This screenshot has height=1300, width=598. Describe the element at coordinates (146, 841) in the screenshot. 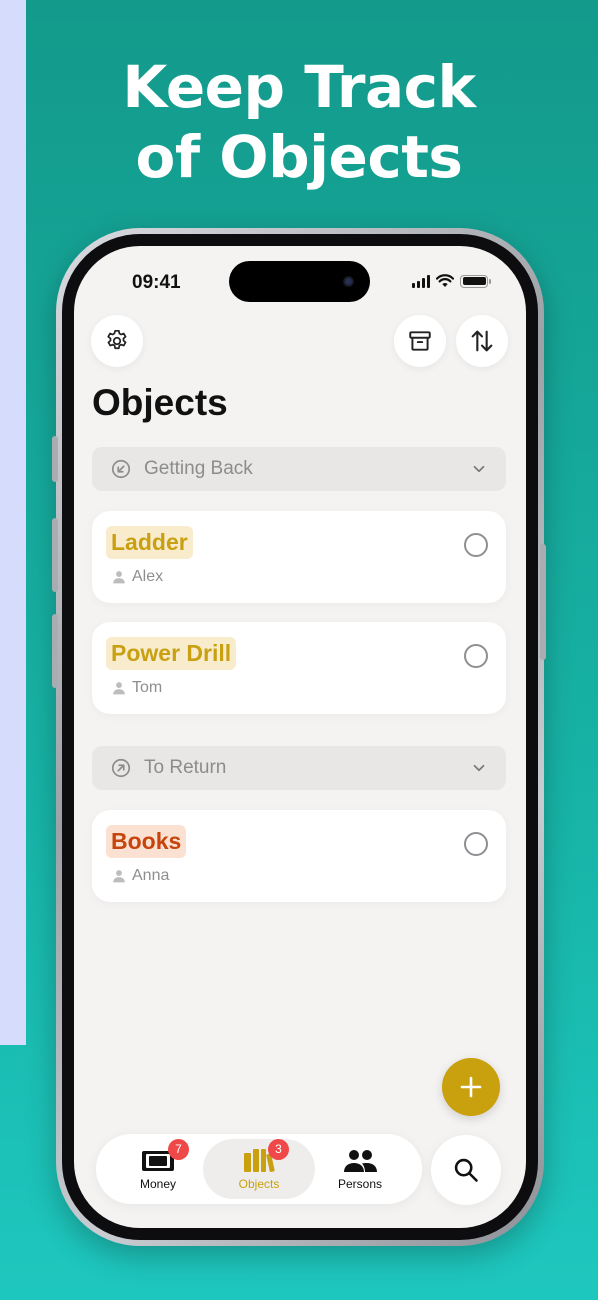

I see `object-name: Books` at that location.